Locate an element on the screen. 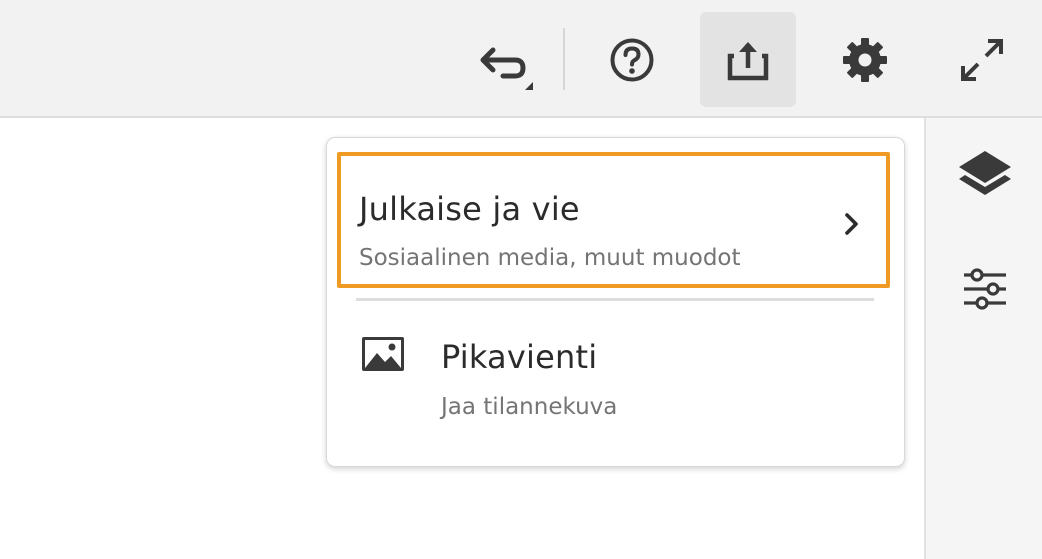 The image size is (1042, 559). quick-export-title: Pikavienti is located at coordinates (519, 357).